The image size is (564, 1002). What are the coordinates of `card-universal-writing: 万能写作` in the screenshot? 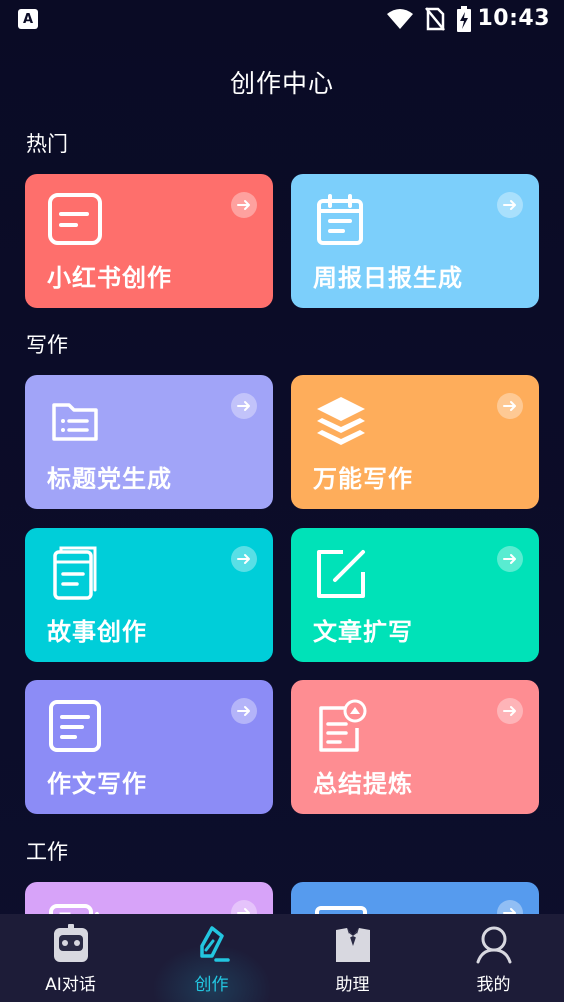 It's located at (415, 442).